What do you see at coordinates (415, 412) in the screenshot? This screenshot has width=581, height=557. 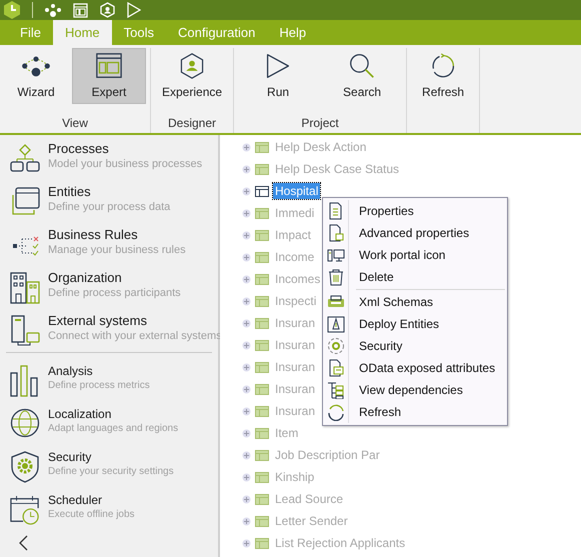 I see `menu-item: Refresh` at bounding box center [415, 412].